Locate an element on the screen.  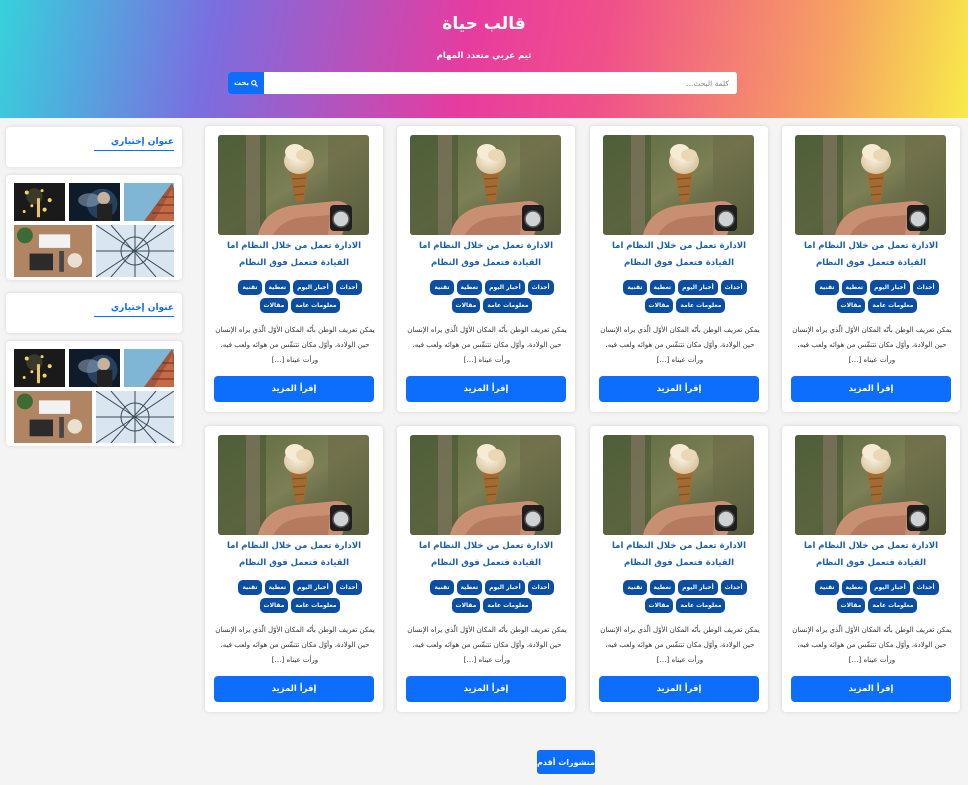
search-form: بحث is located at coordinates (482, 83).